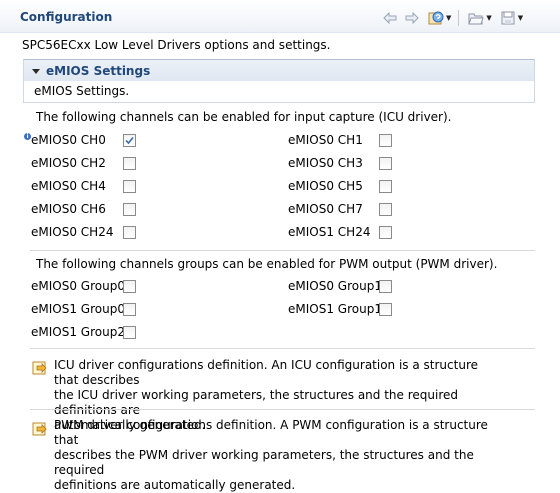  What do you see at coordinates (78, 286) in the screenshot?
I see `pwm-group-label: eMIOS0 Group0` at bounding box center [78, 286].